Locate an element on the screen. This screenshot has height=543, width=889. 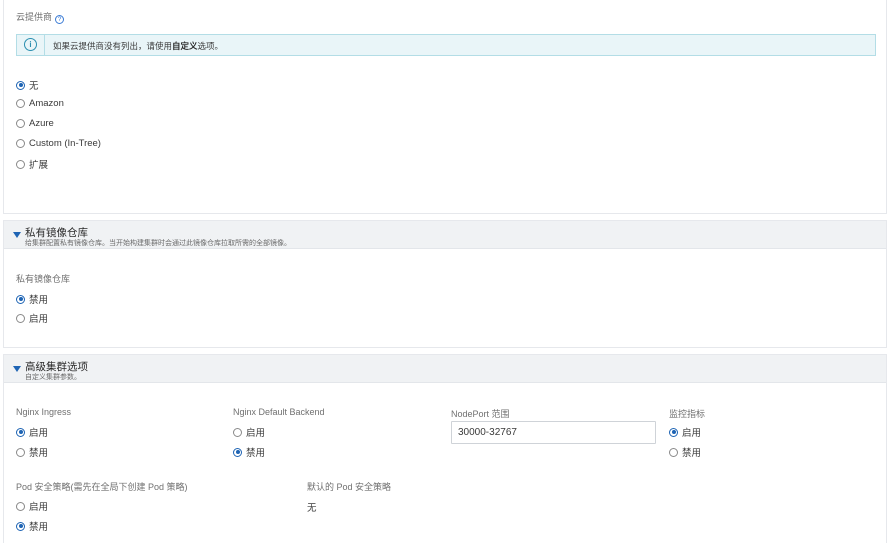
default-psp-label: 默认的 Pod 安全策略 is located at coordinates (349, 487).